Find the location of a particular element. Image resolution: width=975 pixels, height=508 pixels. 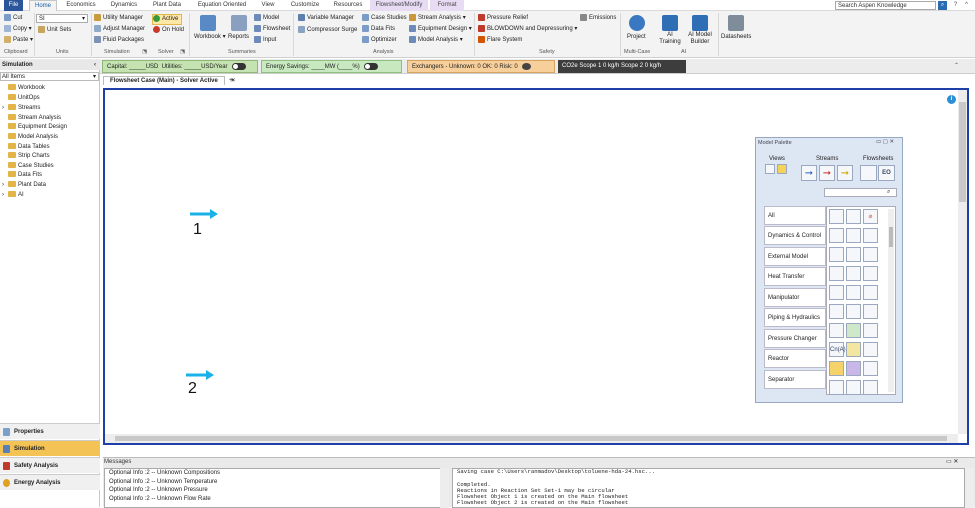

nav-simulation-button: Simulation is located at coordinates (50, 448).